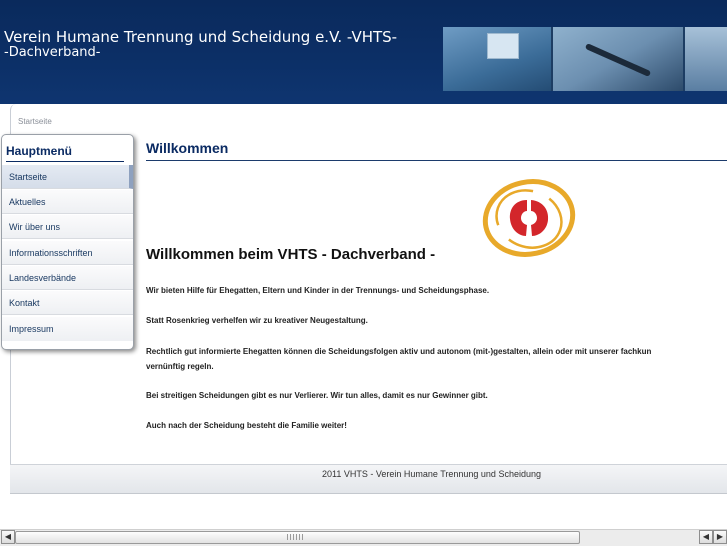 This screenshot has height=546, width=727. I want to click on menu-item-impressum: Impressum, so click(67, 329).